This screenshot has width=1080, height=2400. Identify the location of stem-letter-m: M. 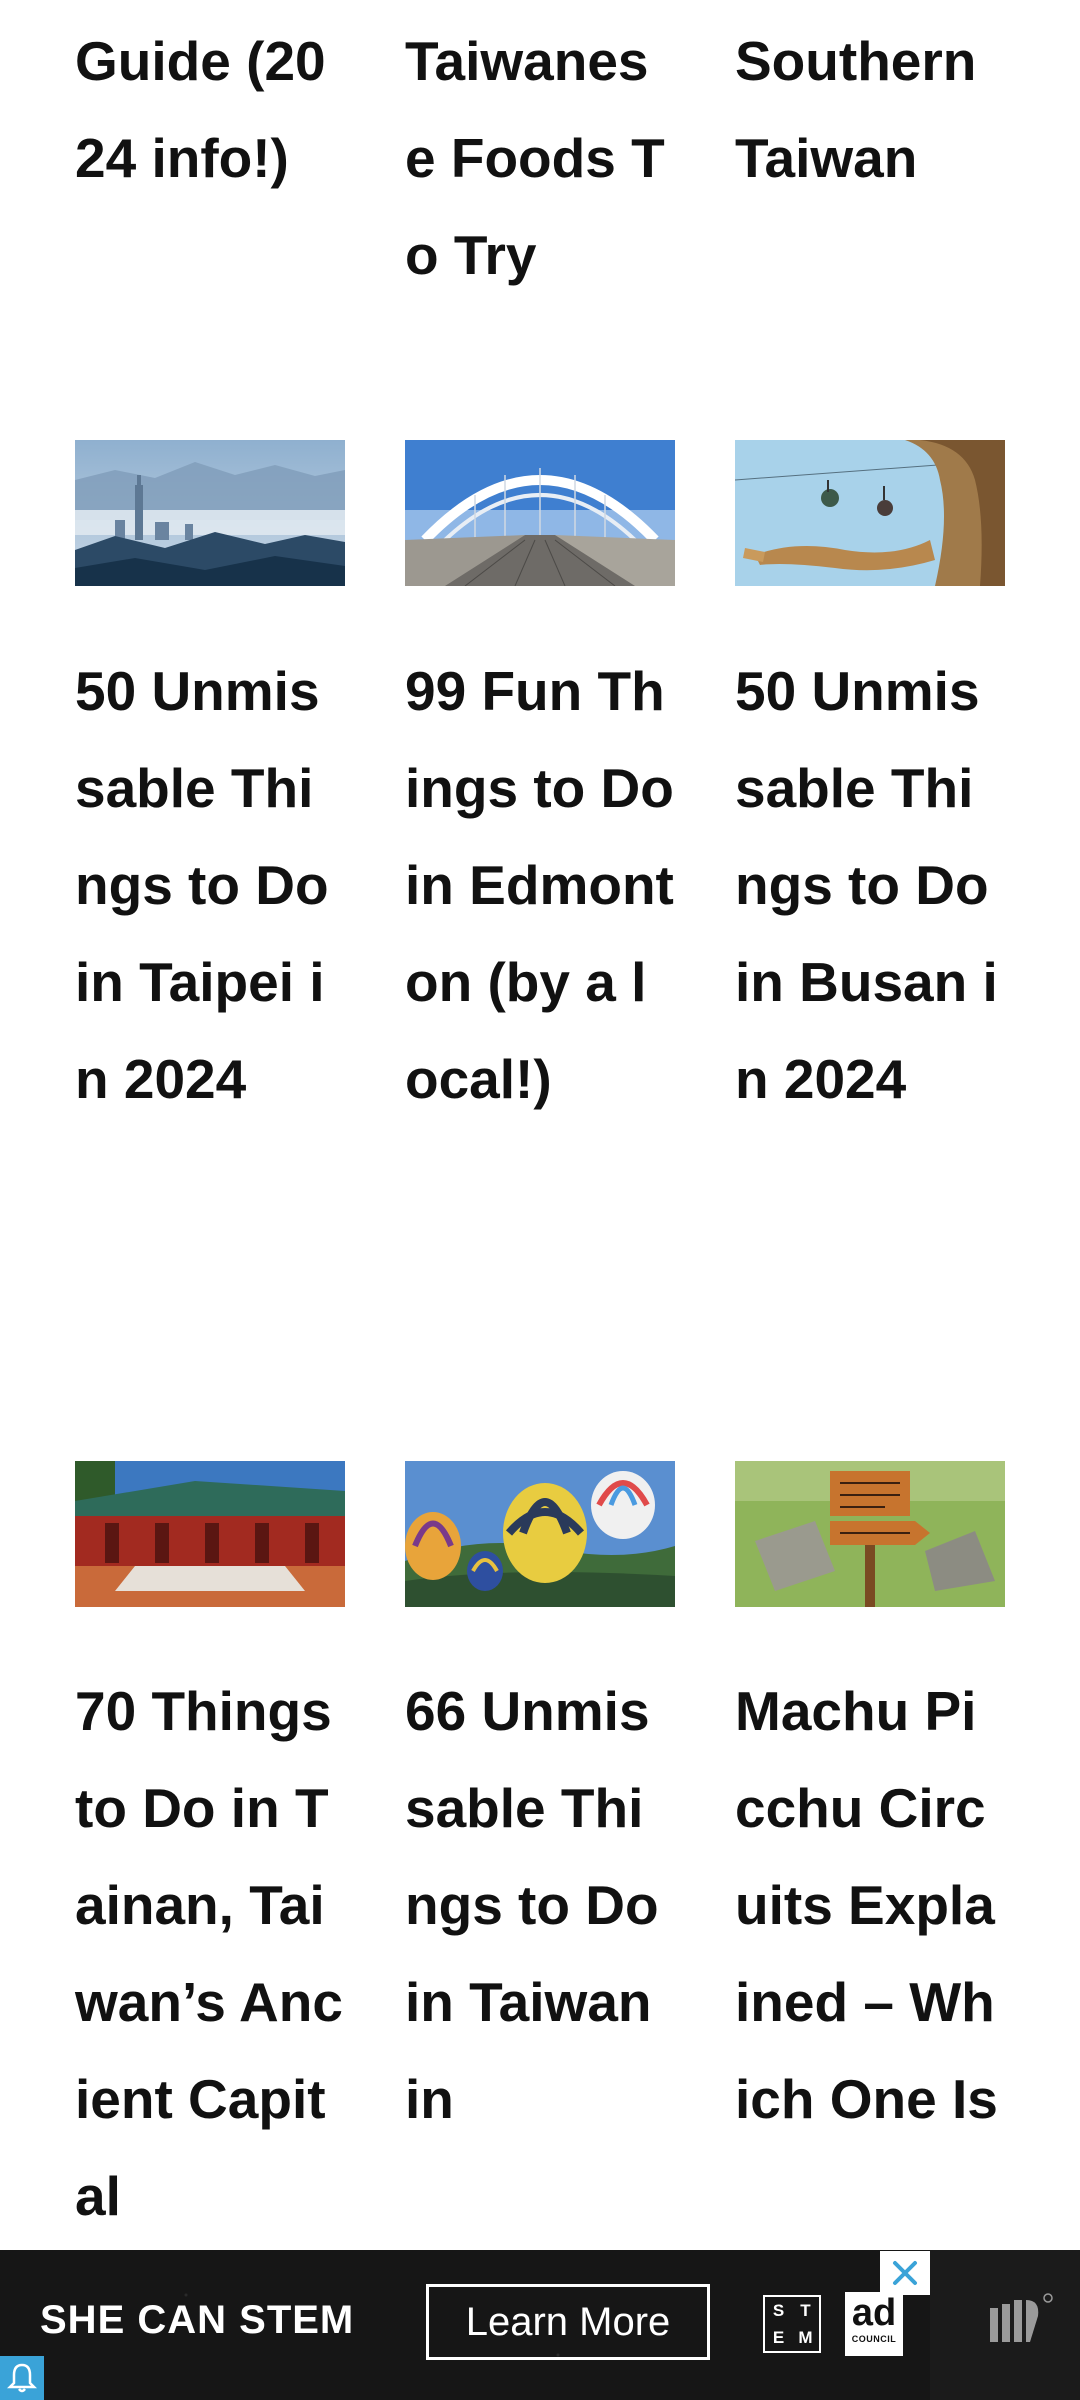
(805, 2337).